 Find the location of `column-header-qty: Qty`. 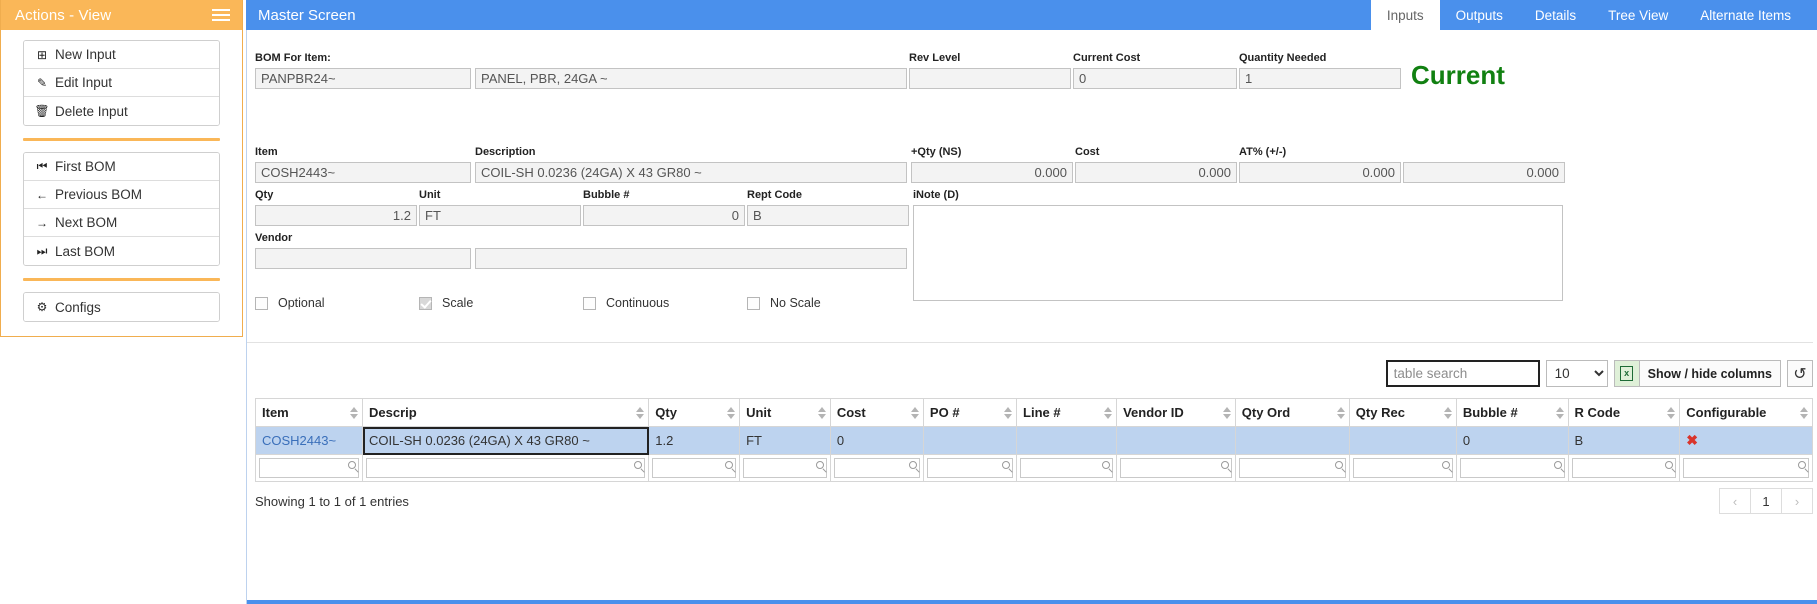

column-header-qty: Qty is located at coordinates (694, 412).